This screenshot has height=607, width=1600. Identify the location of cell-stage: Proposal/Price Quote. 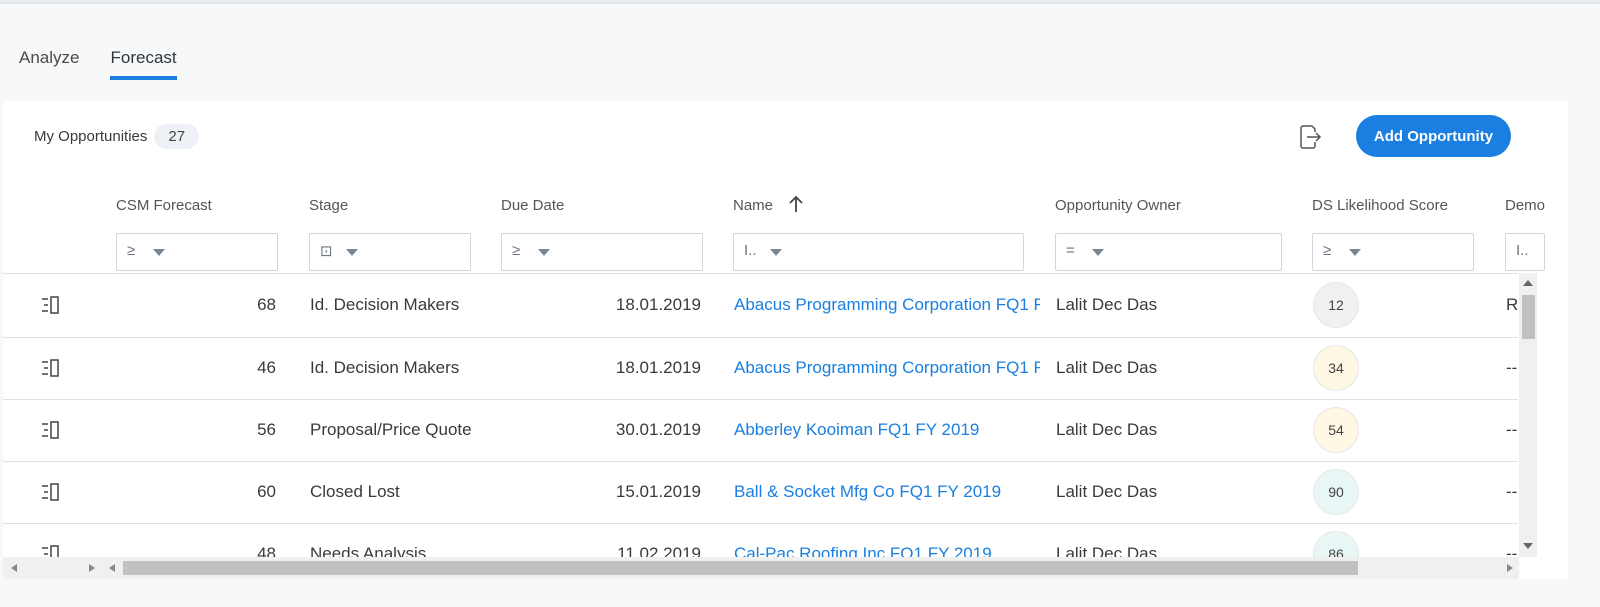
(391, 429).